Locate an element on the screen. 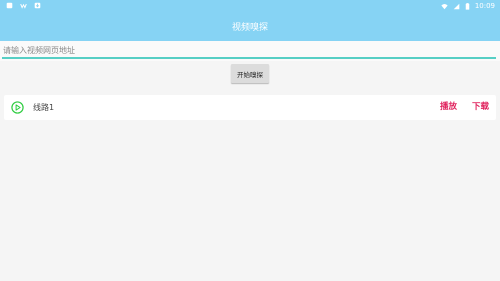  url-input-container is located at coordinates (250, 51).